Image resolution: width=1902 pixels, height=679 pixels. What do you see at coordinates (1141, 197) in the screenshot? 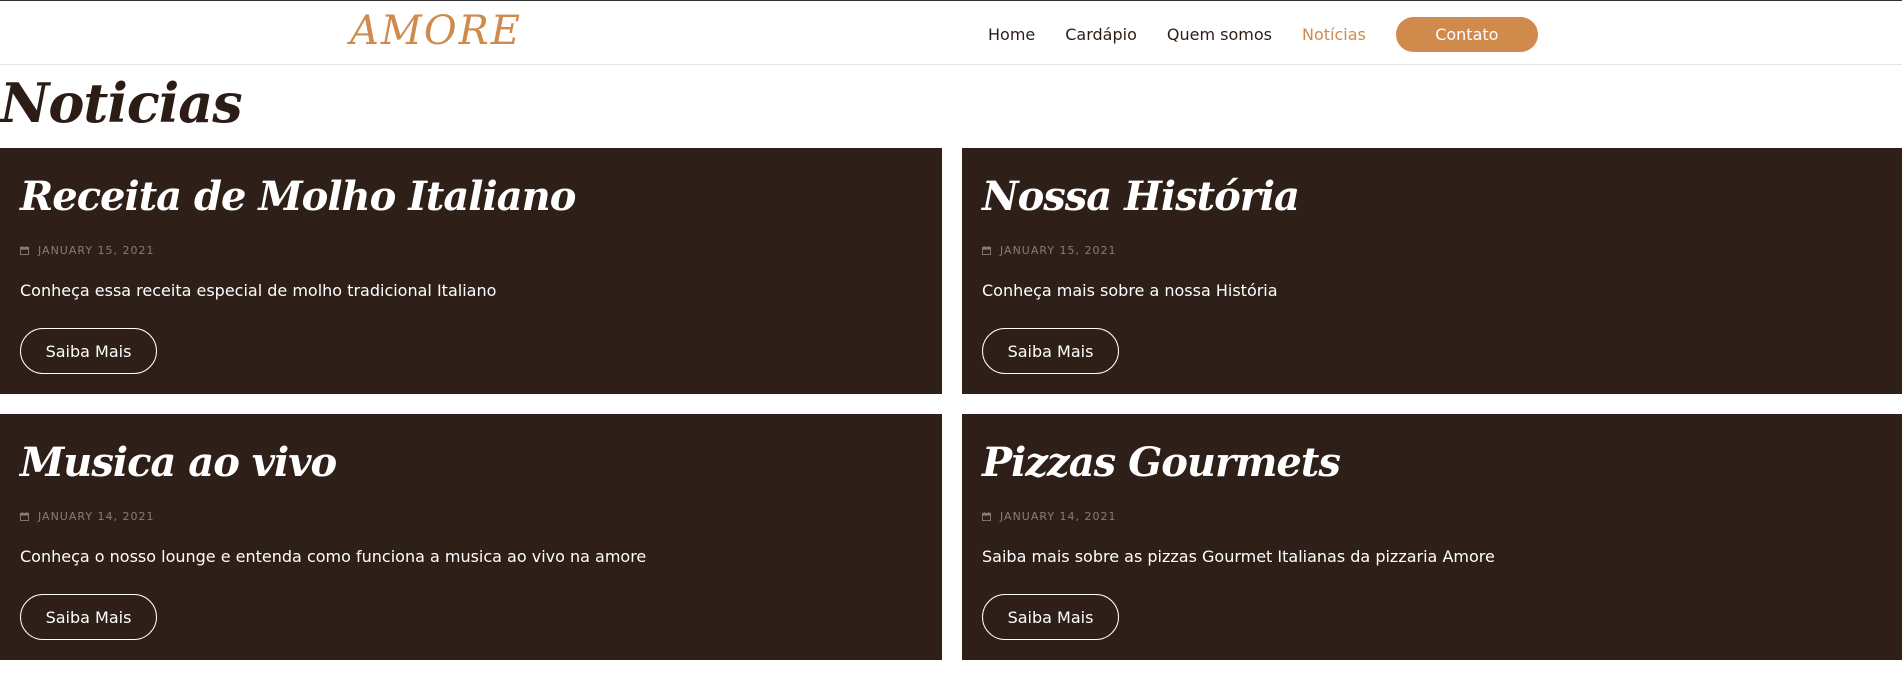
I see `news-card-title: Nossa História` at bounding box center [1141, 197].